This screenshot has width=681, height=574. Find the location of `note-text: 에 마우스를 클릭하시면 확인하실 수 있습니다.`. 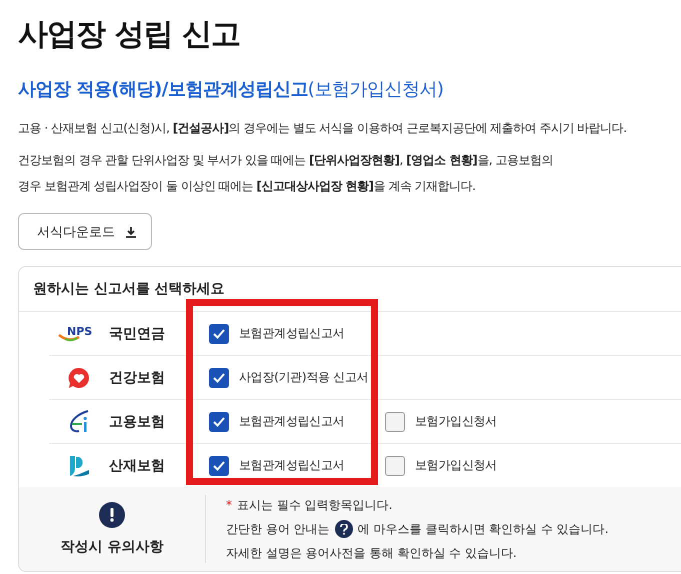

note-text: 에 마우스를 클릭하시면 확인하실 수 있습니다. is located at coordinates (483, 529).